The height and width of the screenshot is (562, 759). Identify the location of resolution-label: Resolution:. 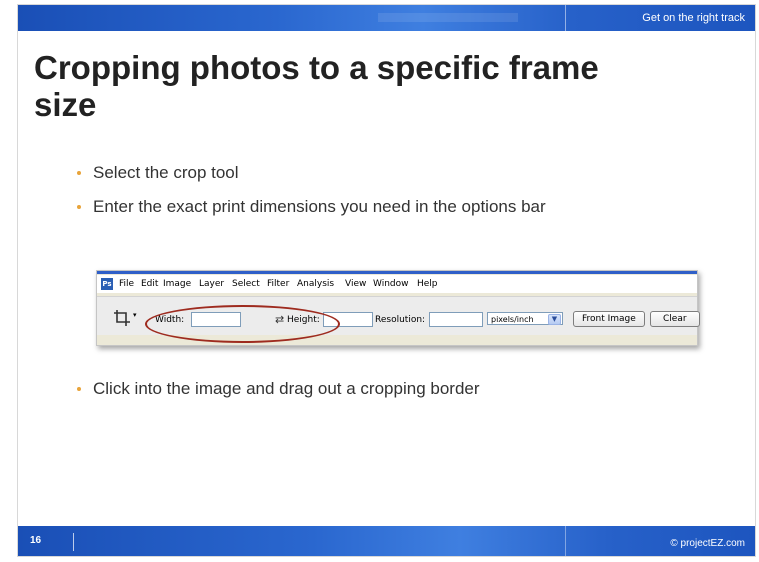
(400, 320).